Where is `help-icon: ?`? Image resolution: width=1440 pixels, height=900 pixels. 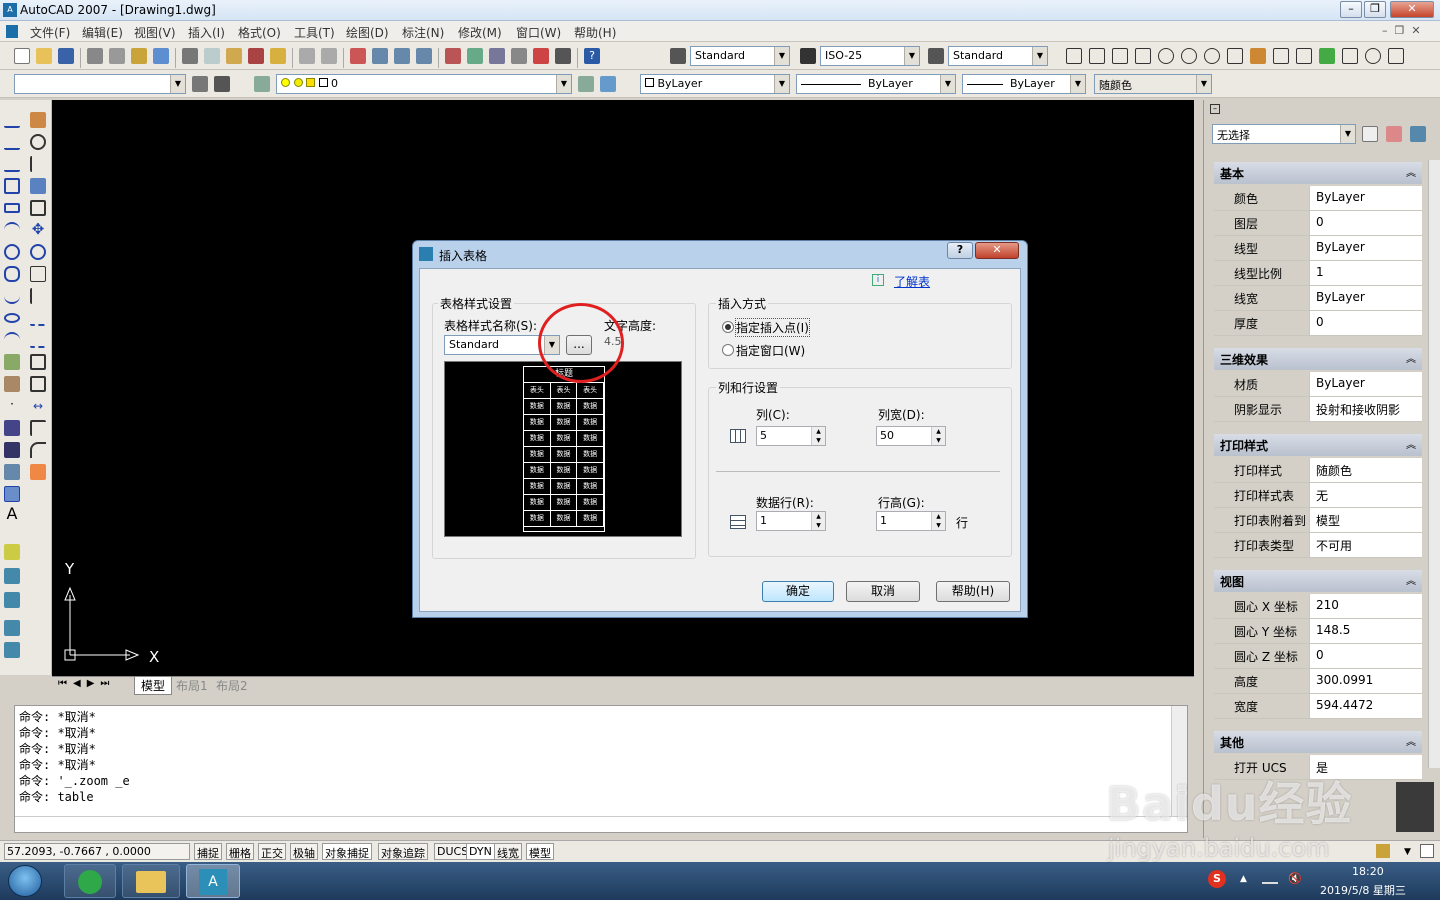 help-icon: ? is located at coordinates (592, 56).